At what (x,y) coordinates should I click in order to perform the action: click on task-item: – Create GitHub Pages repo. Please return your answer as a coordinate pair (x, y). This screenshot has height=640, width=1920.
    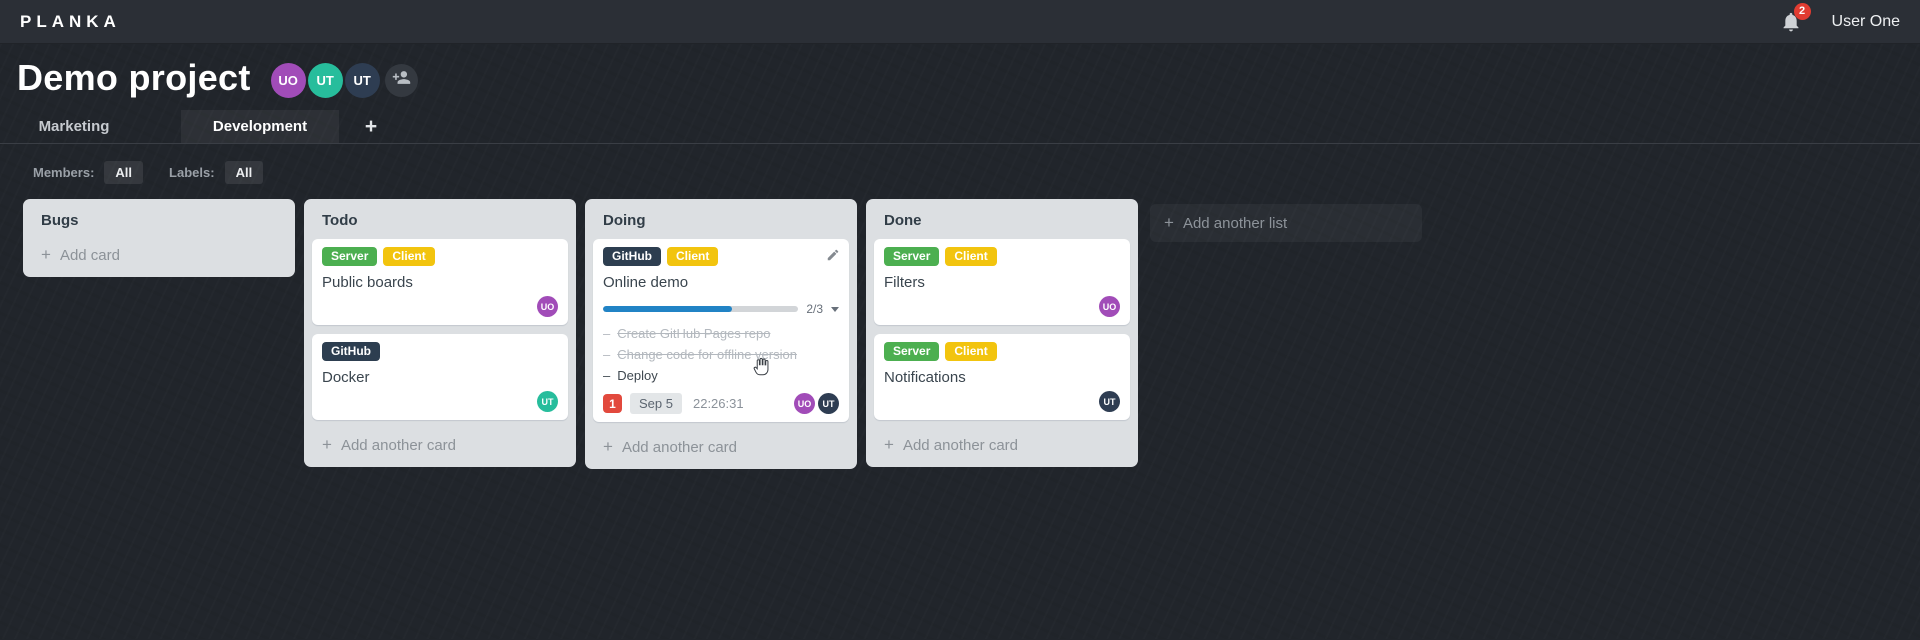
    Looking at the image, I should click on (721, 333).